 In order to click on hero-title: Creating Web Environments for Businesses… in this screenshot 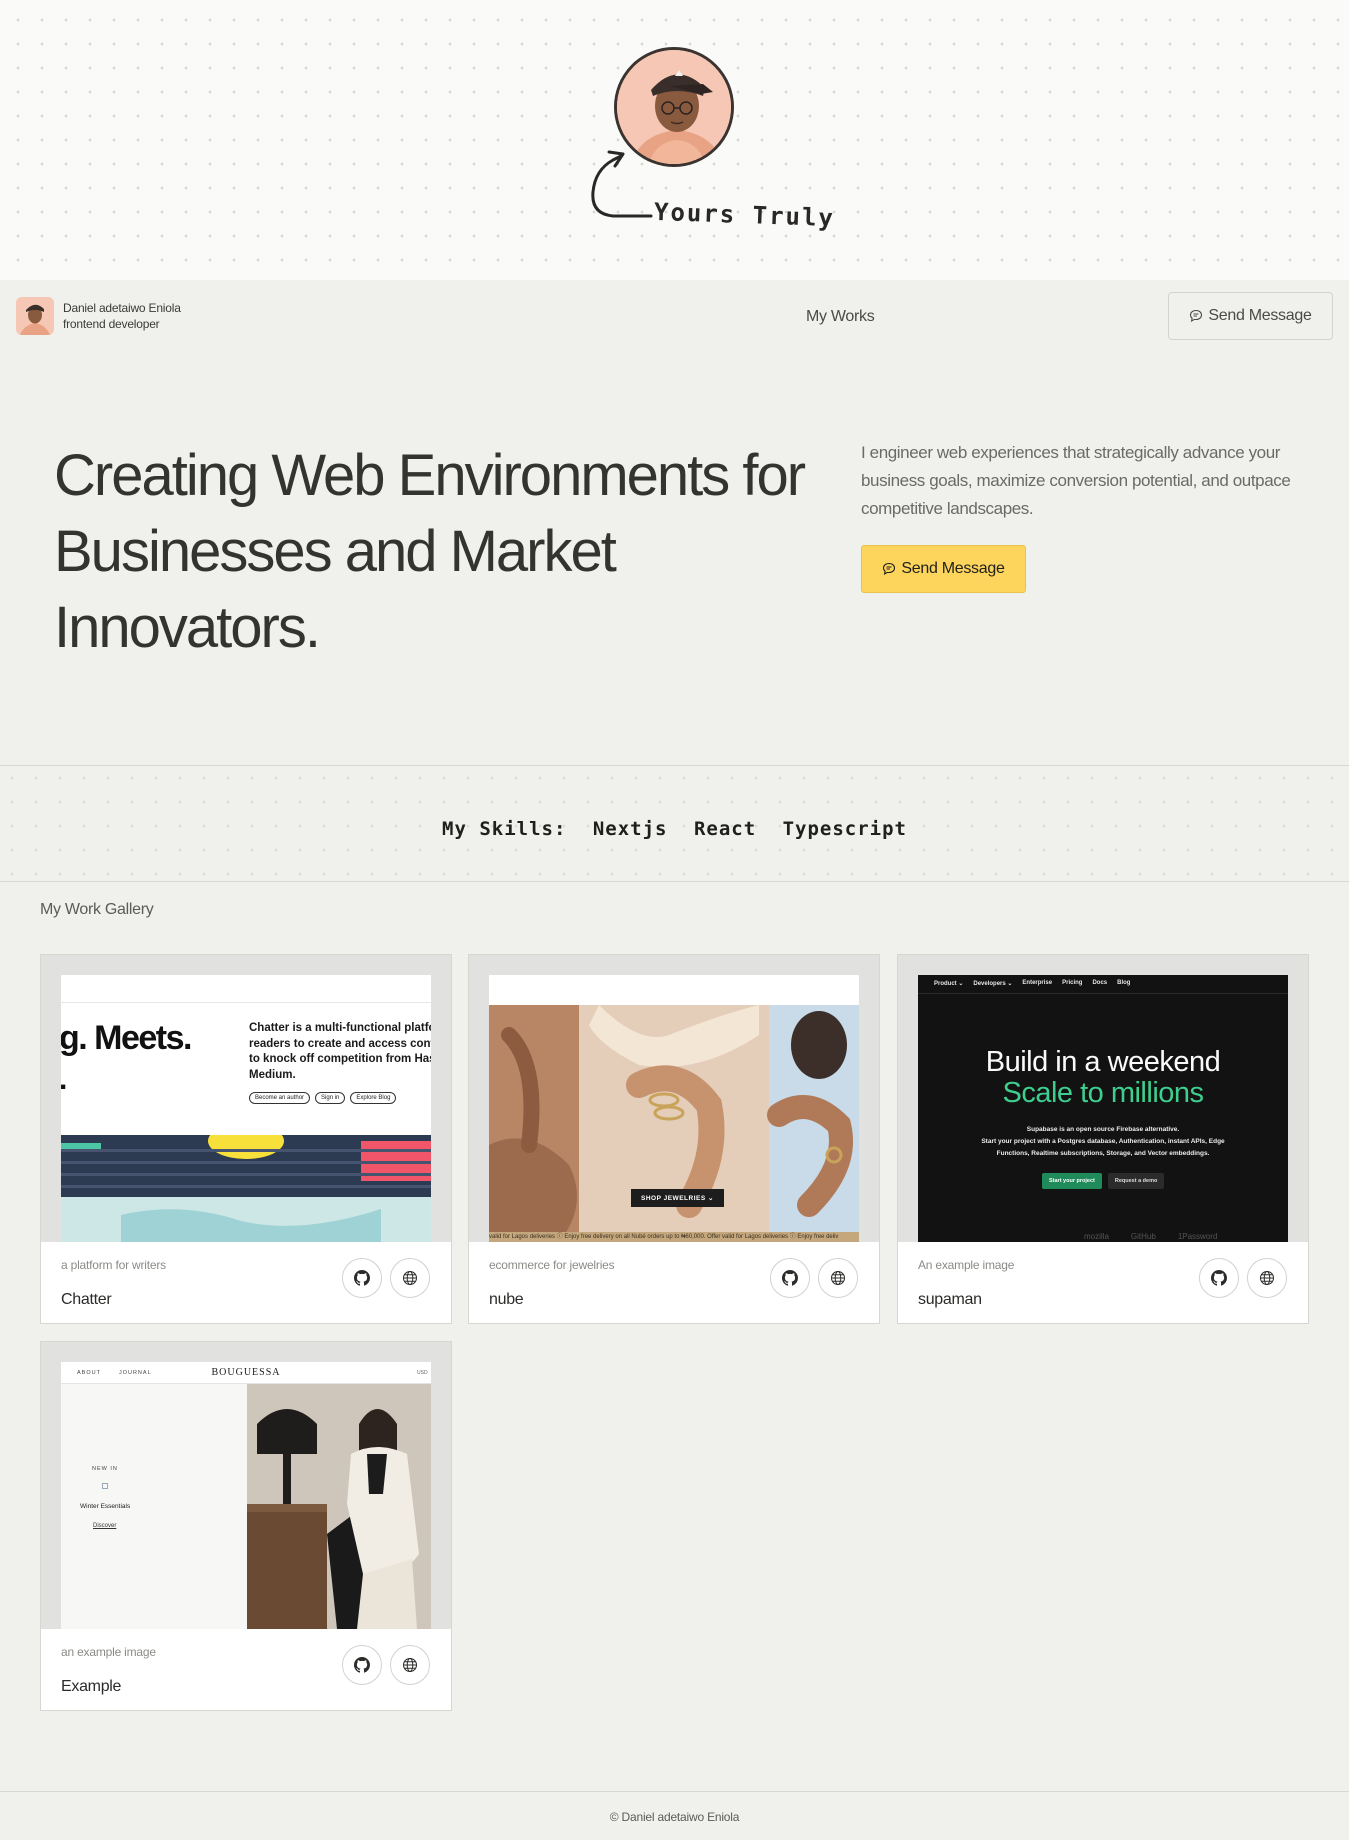, I will do `click(434, 552)`.